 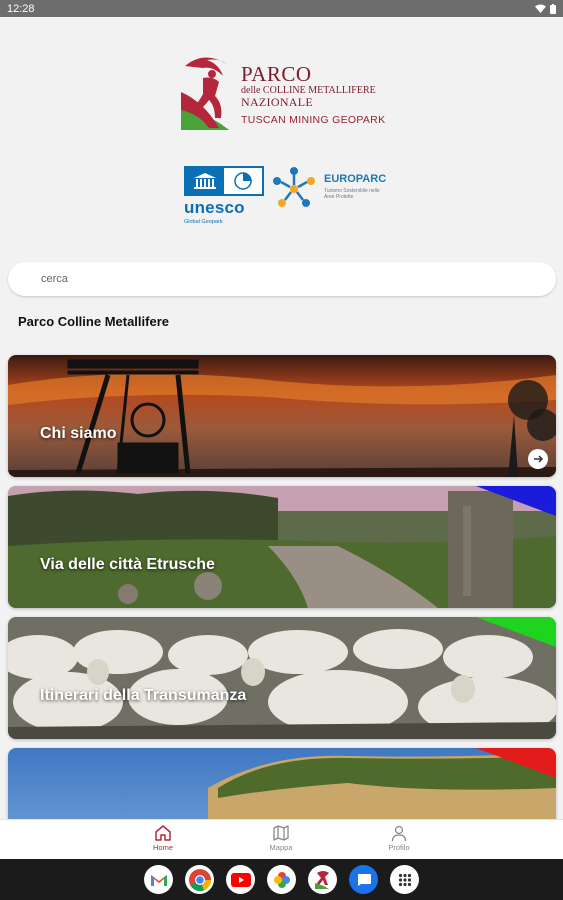 I want to click on search-input, so click(x=281, y=279).